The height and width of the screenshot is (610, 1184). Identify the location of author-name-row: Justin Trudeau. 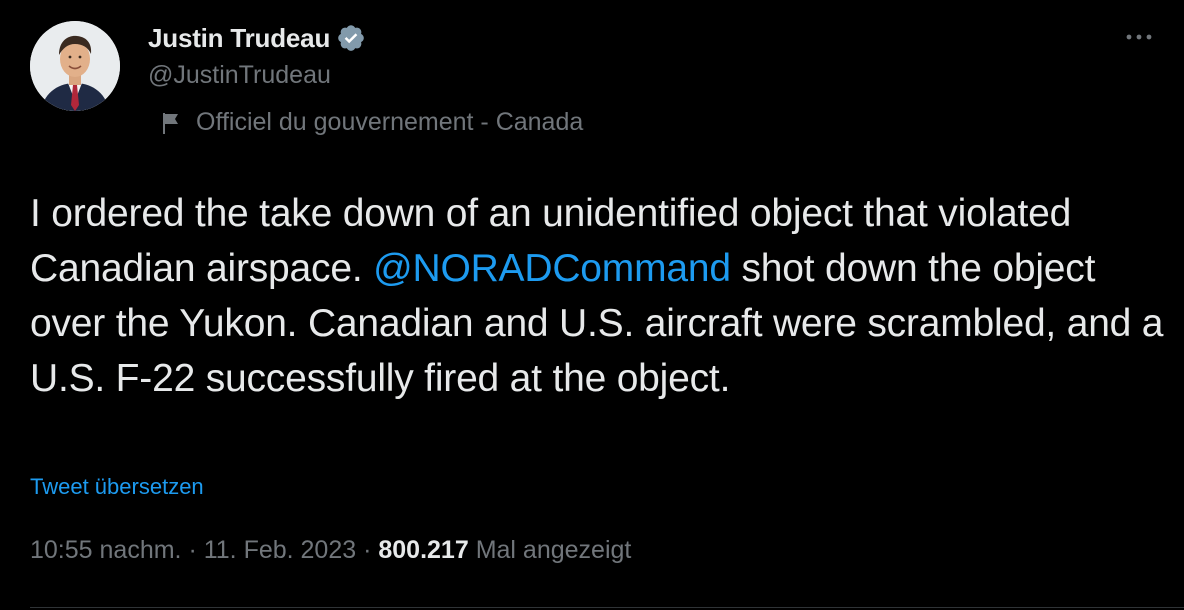
(257, 38).